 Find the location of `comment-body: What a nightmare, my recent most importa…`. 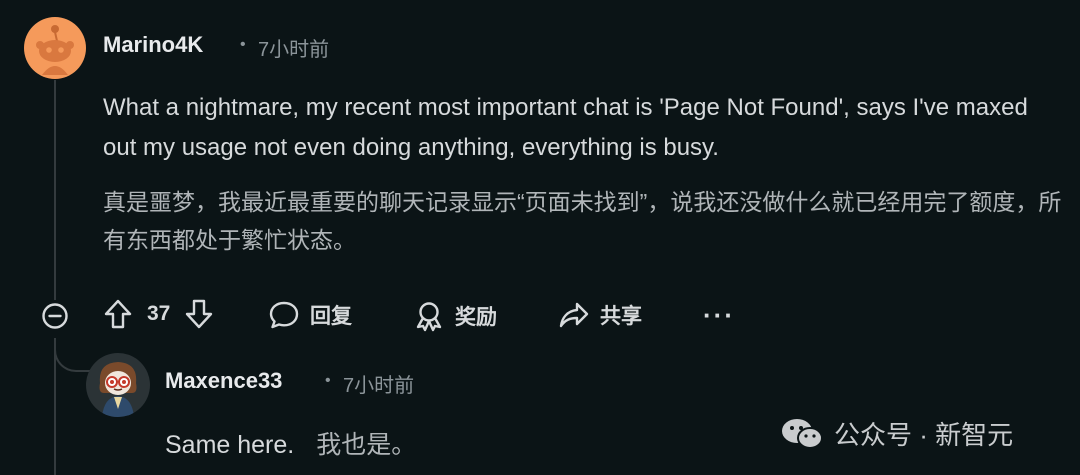

comment-body: What a nightmare, my recent most importa… is located at coordinates (565, 127).